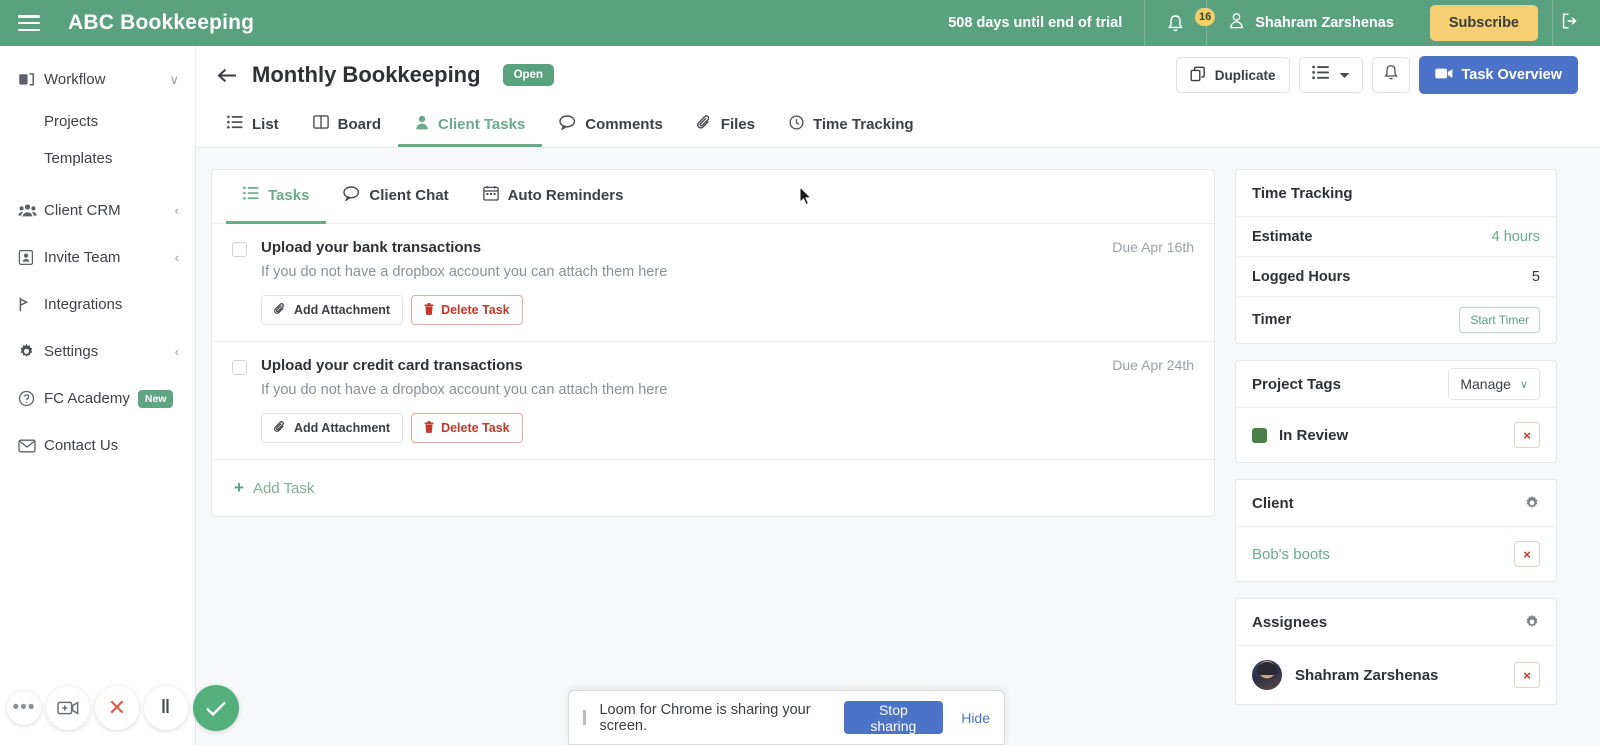 This screenshot has width=1600, height=745. Describe the element at coordinates (1272, 320) in the screenshot. I see `timer-label: Timer` at that location.